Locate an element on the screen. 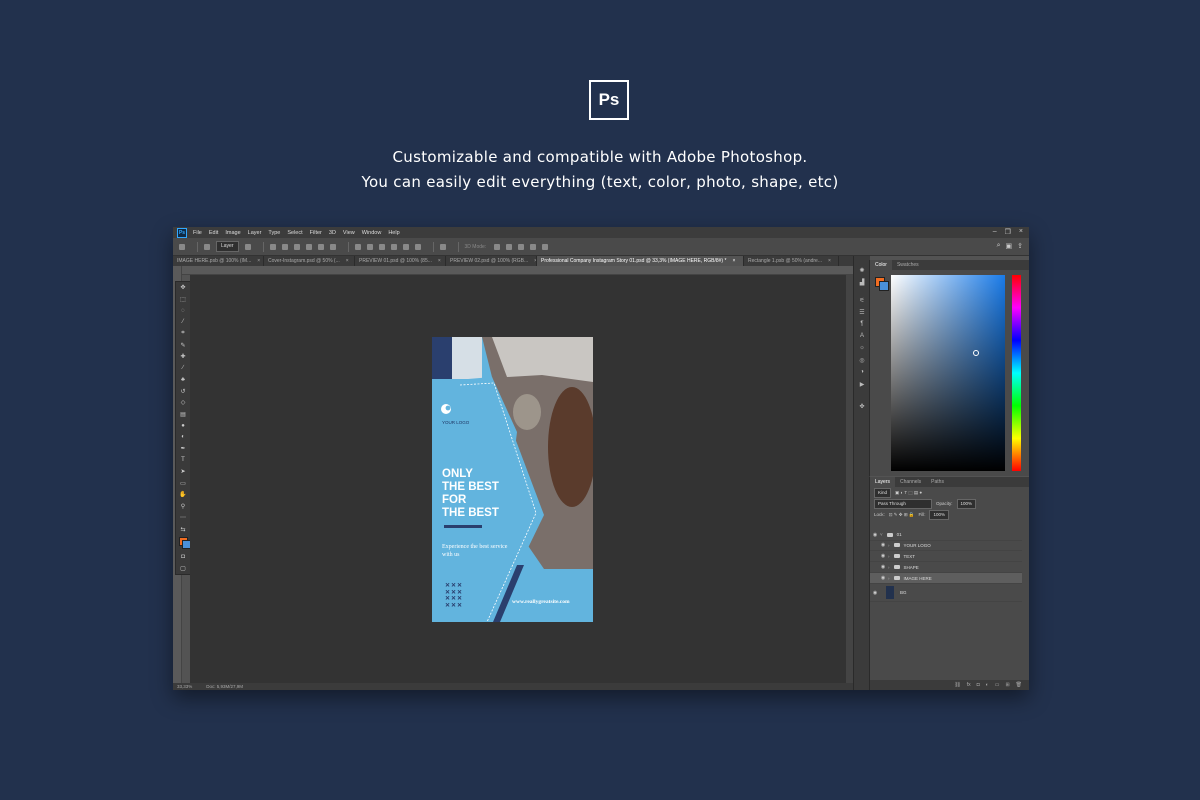  brush-settings-icon: ✺ is located at coordinates (862, 270).